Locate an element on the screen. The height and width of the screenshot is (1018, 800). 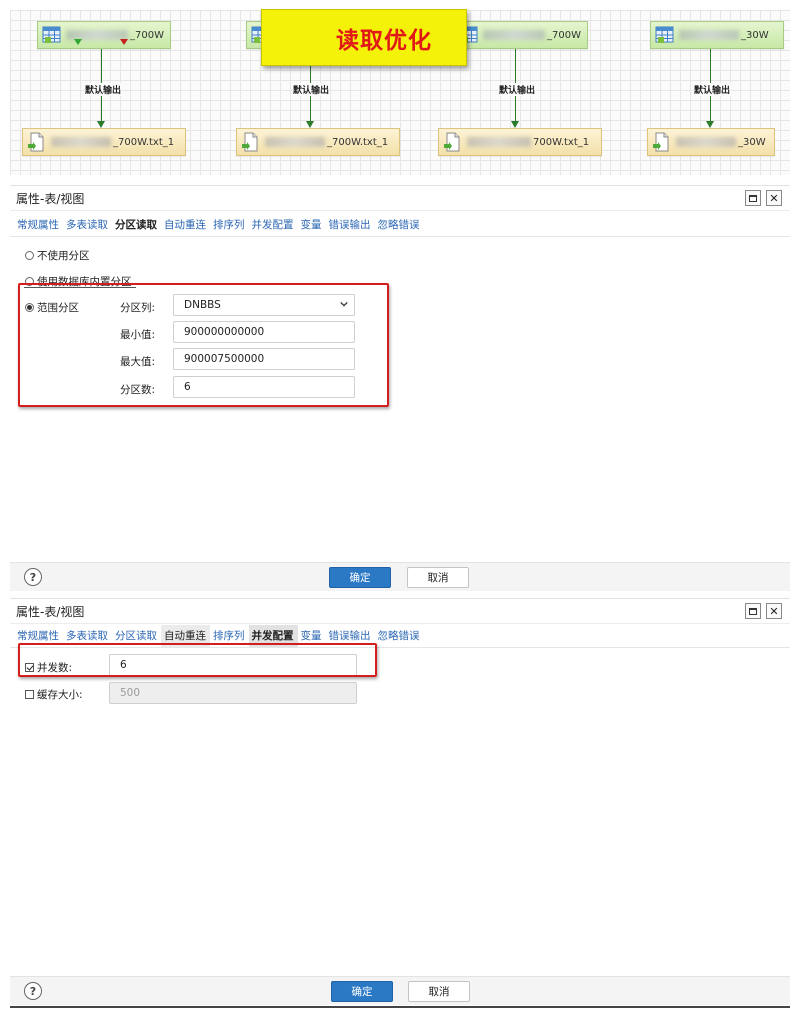
radio-icon is located at coordinates (29, 255).